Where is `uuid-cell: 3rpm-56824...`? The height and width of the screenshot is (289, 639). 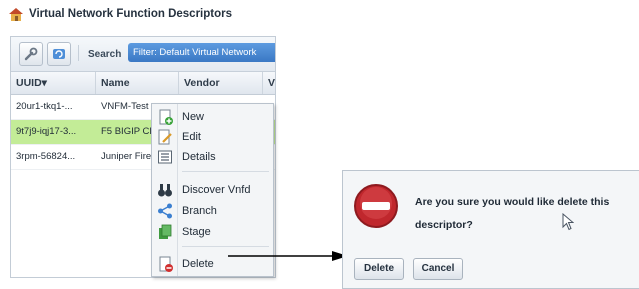
uuid-cell: 3rpm-56824... is located at coordinates (46, 156).